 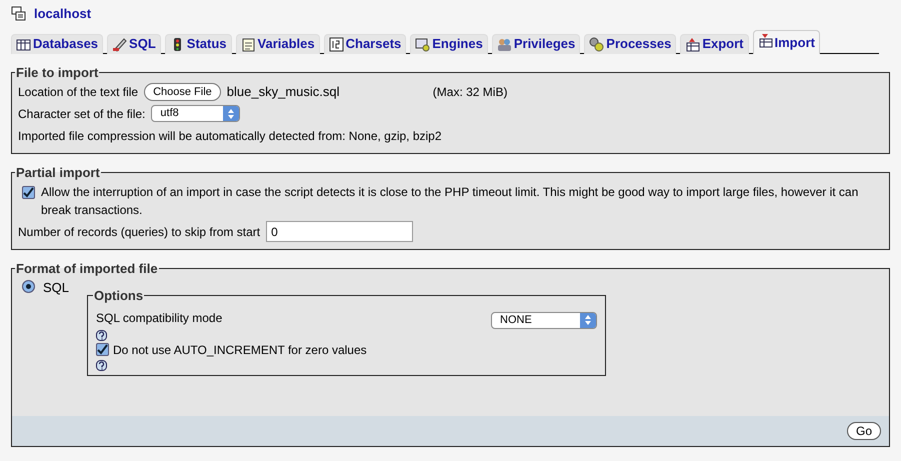 I want to click on tab: Databases, so click(x=57, y=44).